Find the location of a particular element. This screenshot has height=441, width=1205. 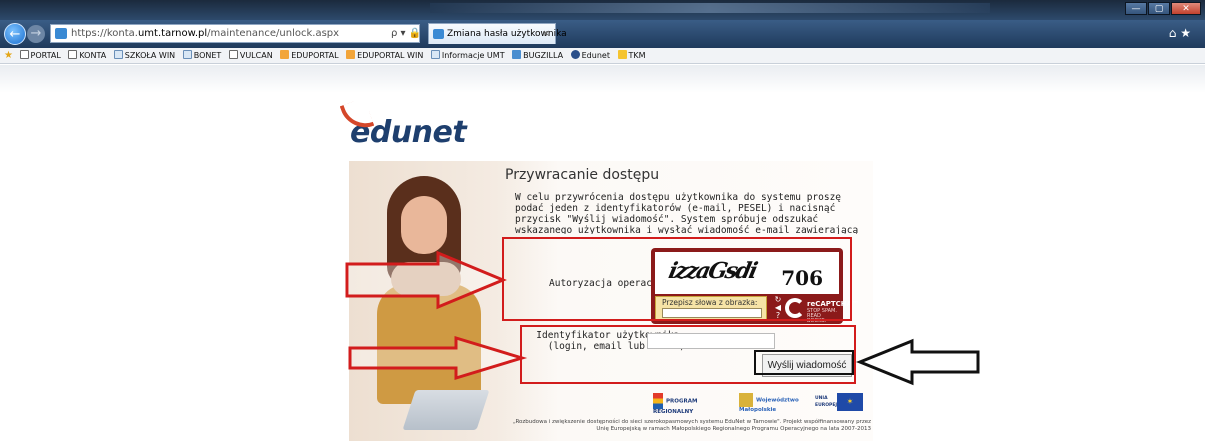

favorites-star-icon: ★ is located at coordinates (8, 55).